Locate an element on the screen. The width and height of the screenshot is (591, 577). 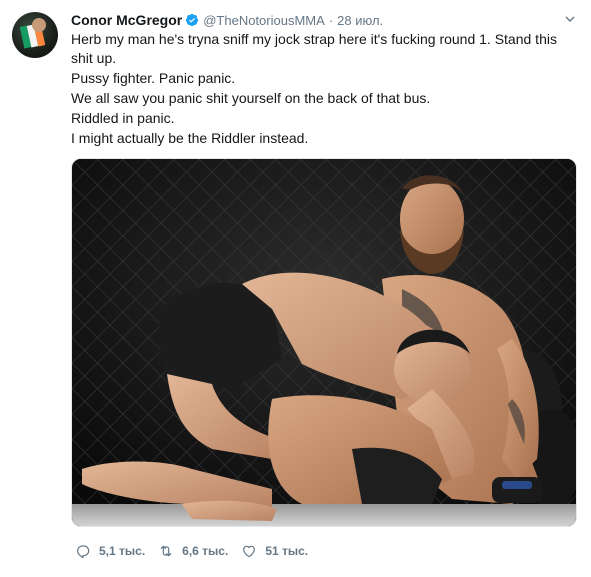
tweet-line: Riddled in panic. is located at coordinates (123, 117).